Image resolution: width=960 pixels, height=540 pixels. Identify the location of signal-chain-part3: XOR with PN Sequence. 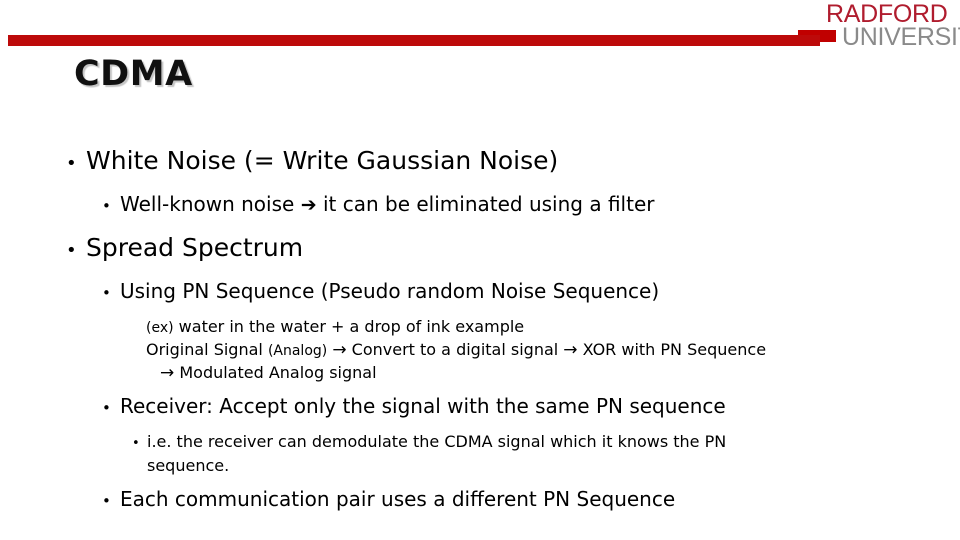
(674, 349).